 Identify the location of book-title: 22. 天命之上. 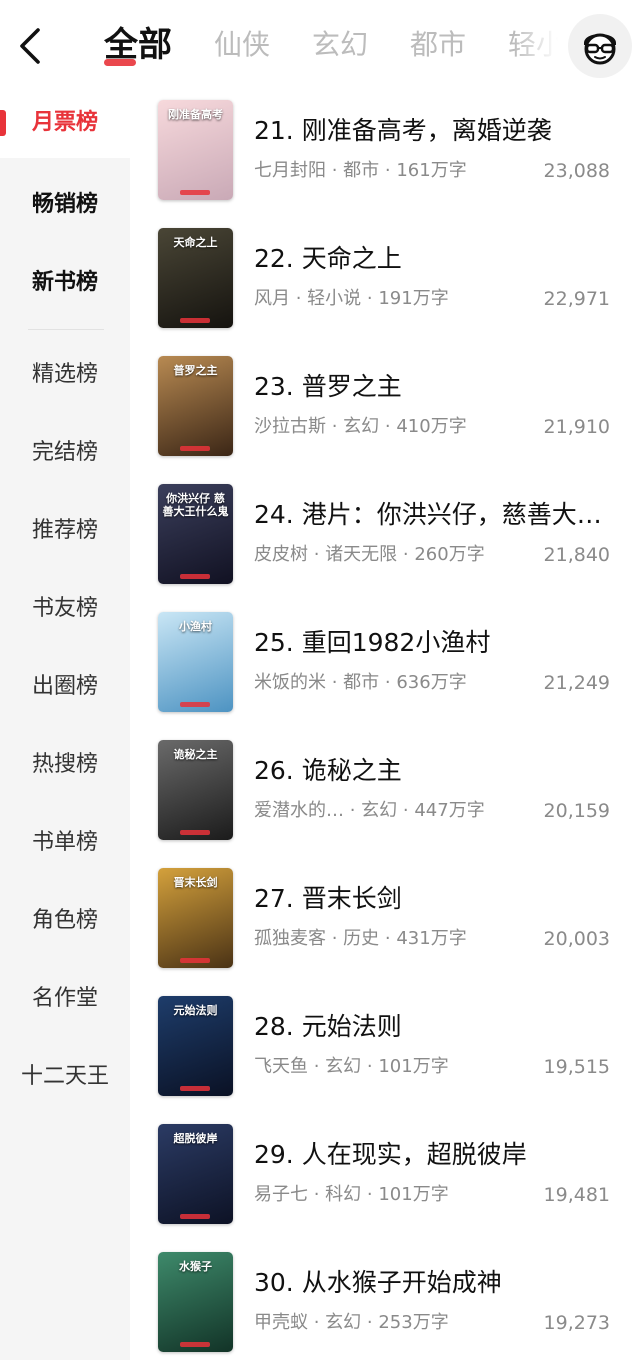
(435, 259).